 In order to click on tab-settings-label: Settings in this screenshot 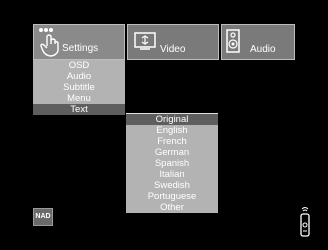, I will do `click(80, 48)`.